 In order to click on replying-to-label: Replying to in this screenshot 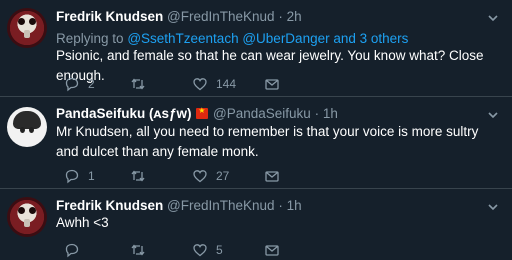, I will do `click(90, 38)`.